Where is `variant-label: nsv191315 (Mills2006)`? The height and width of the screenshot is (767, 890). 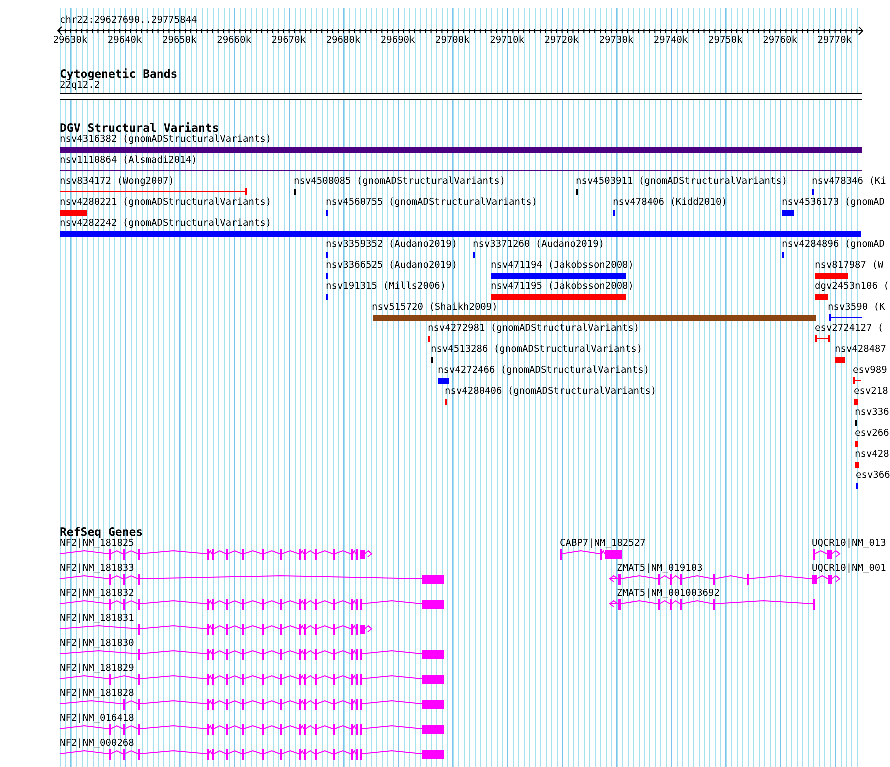
variant-label: nsv191315 (Mills2006) is located at coordinates (386, 287).